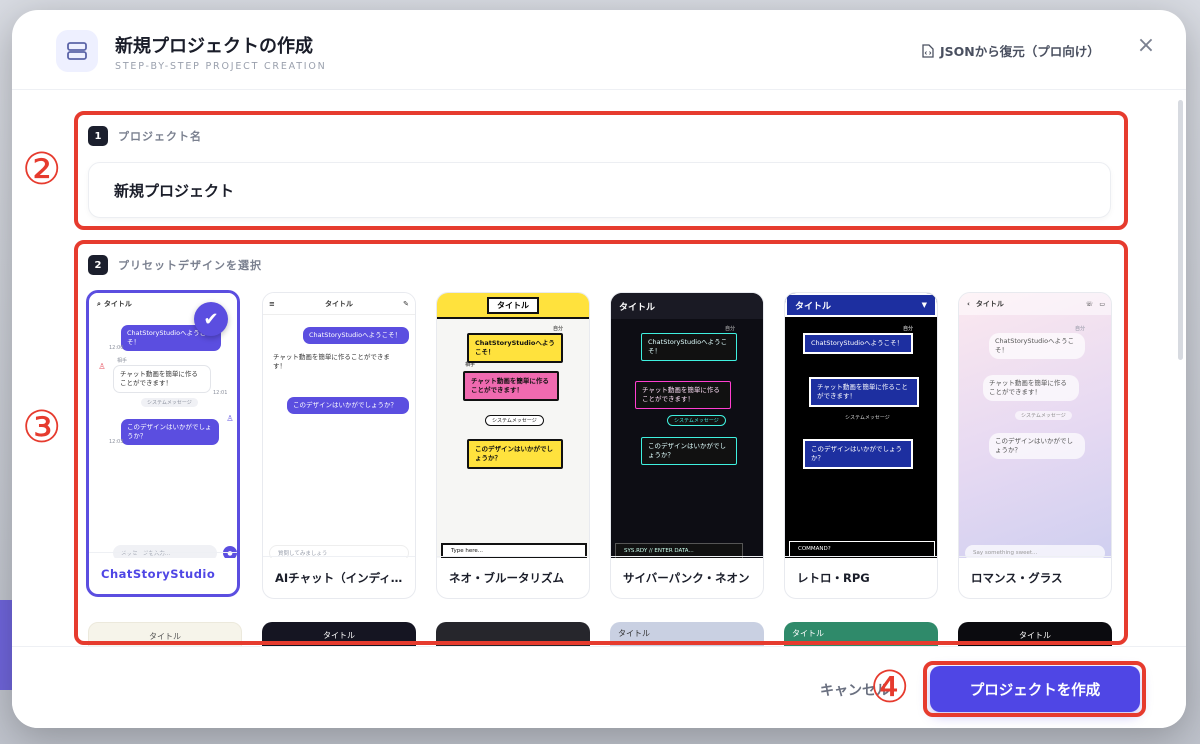 The height and width of the screenshot is (744, 1200). Describe the element at coordinates (190, 265) in the screenshot. I see `step2-label-text: プリセットデザインを選択` at that location.